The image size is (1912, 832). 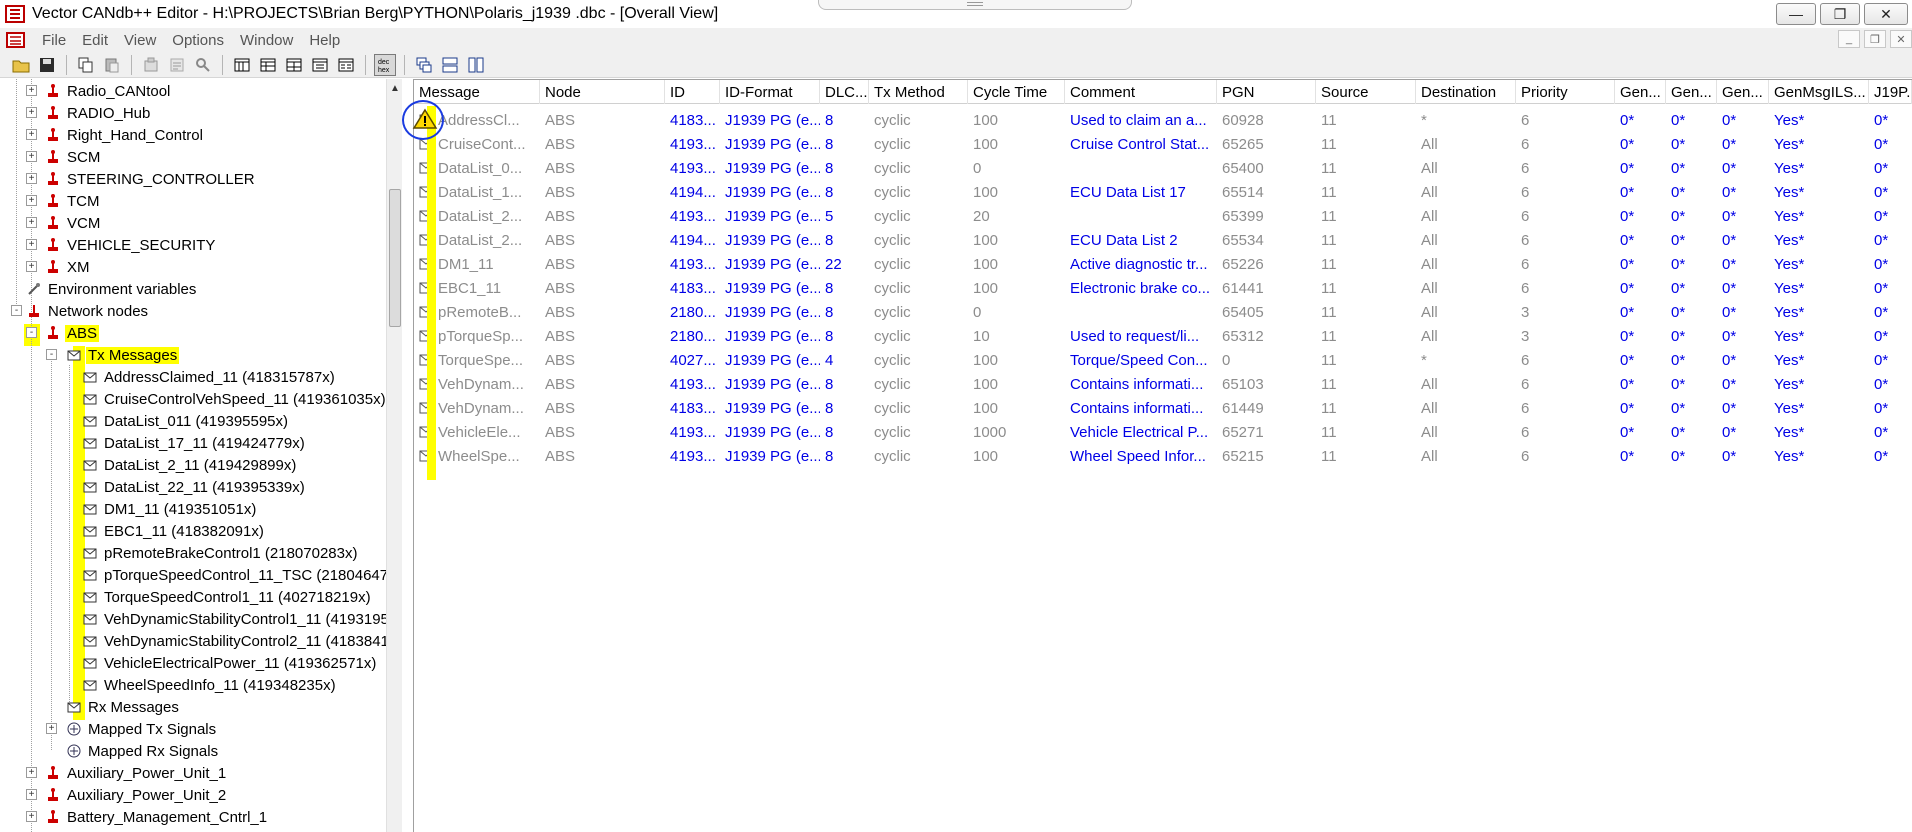 What do you see at coordinates (385, 64) in the screenshot?
I see `dec-hex-toggle-icon: dec hex` at bounding box center [385, 64].